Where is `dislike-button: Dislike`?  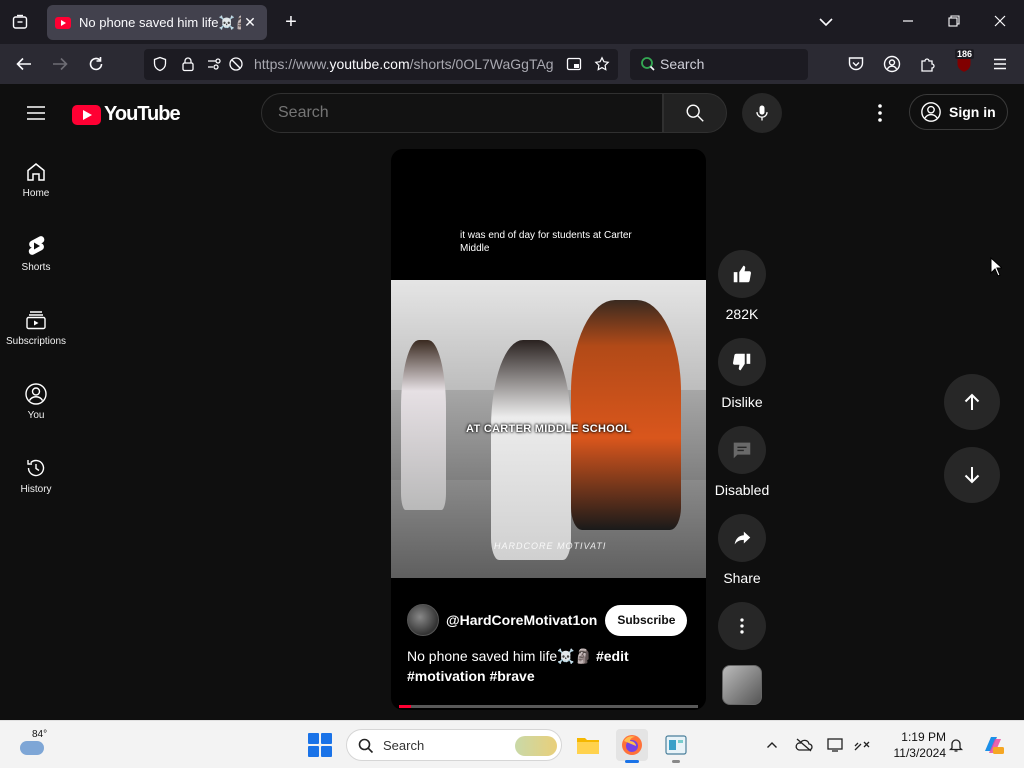 dislike-button: Dislike is located at coordinates (742, 374).